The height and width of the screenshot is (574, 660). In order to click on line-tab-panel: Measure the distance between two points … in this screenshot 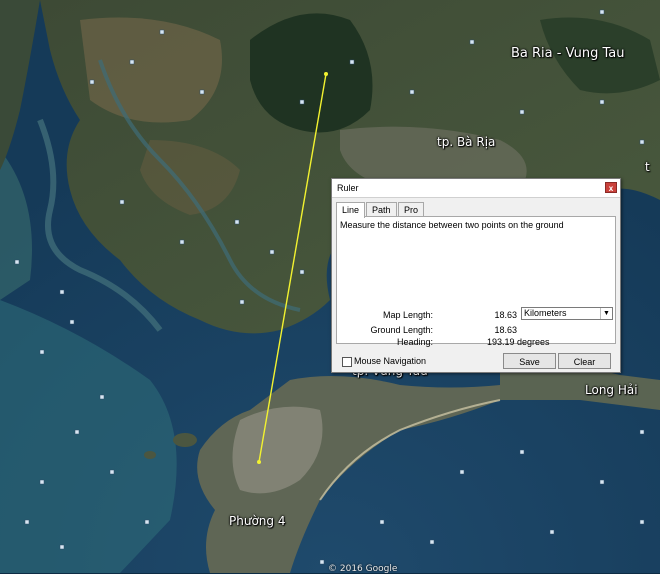, I will do `click(476, 281)`.